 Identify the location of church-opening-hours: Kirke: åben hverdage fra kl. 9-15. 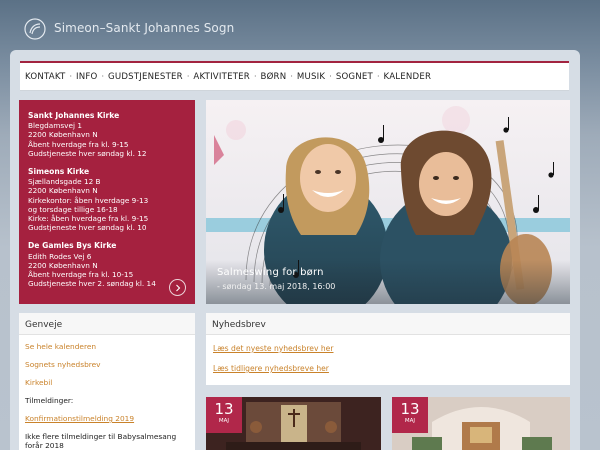
(88, 219).